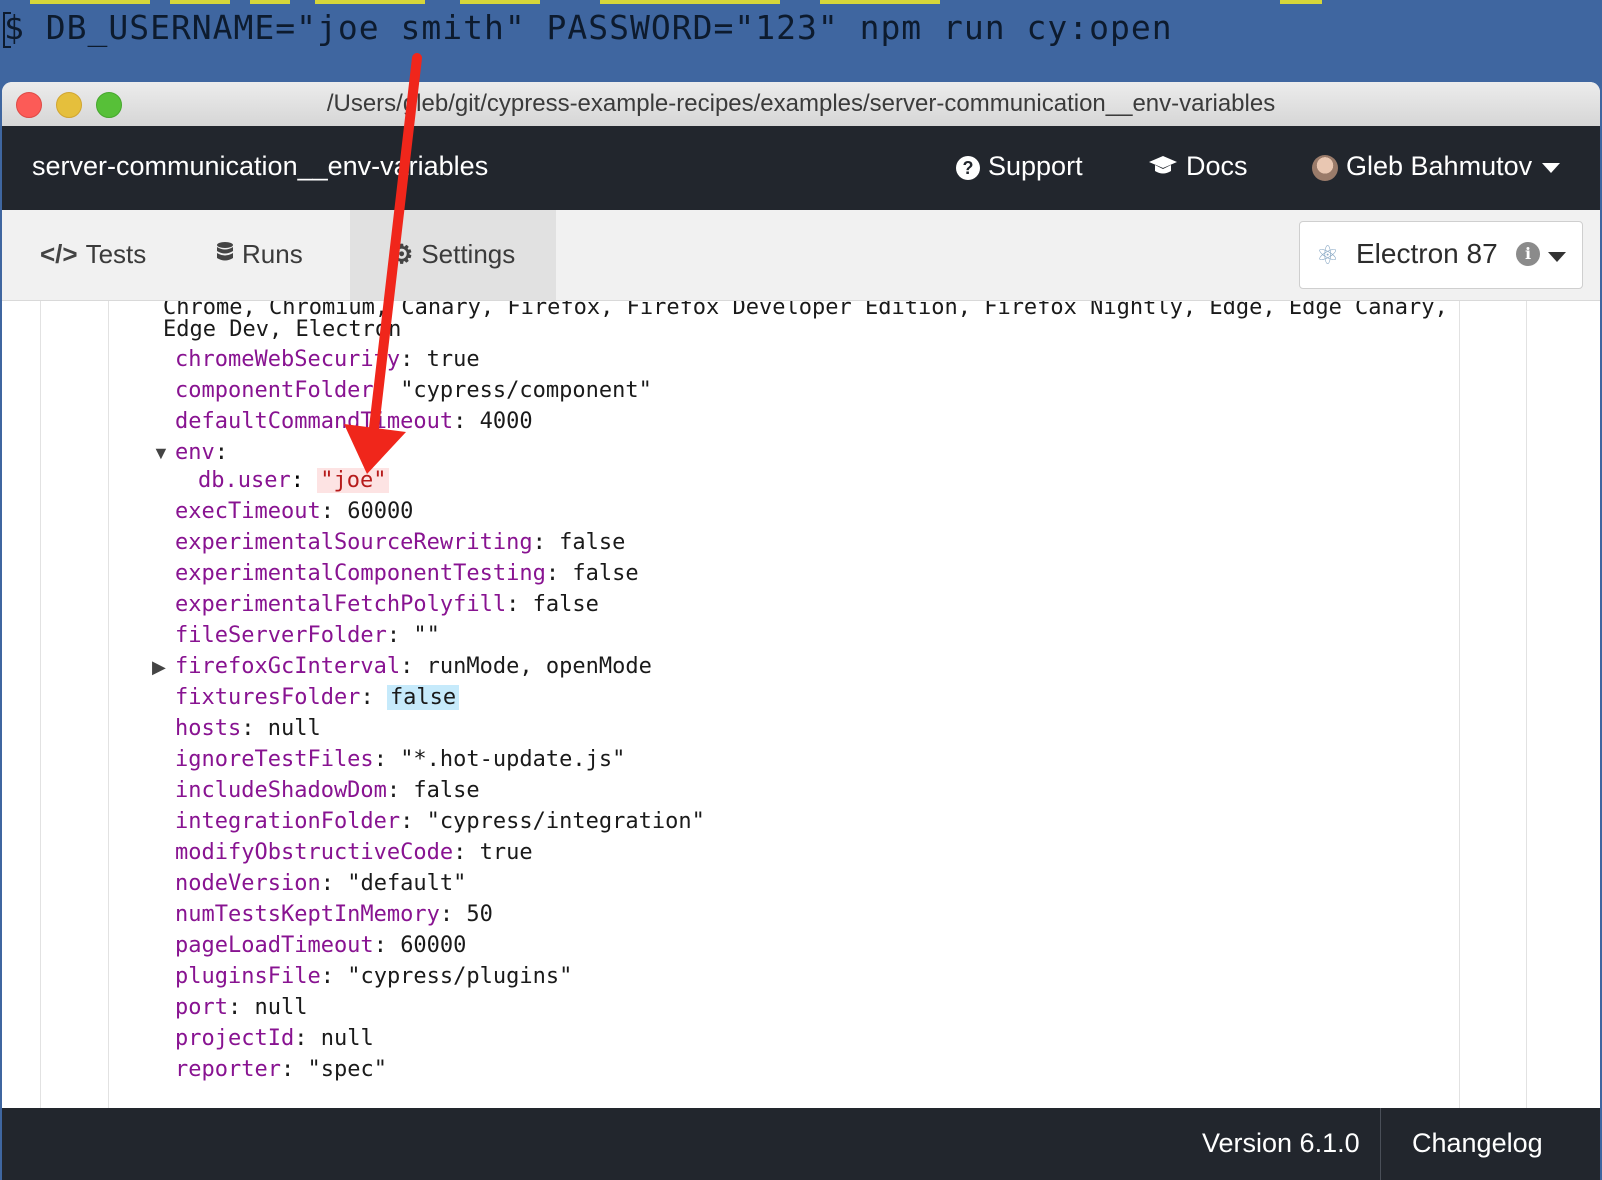 This screenshot has height=1180, width=1602. What do you see at coordinates (526, 390) in the screenshot?
I see `config-value: "cypress/component"` at bounding box center [526, 390].